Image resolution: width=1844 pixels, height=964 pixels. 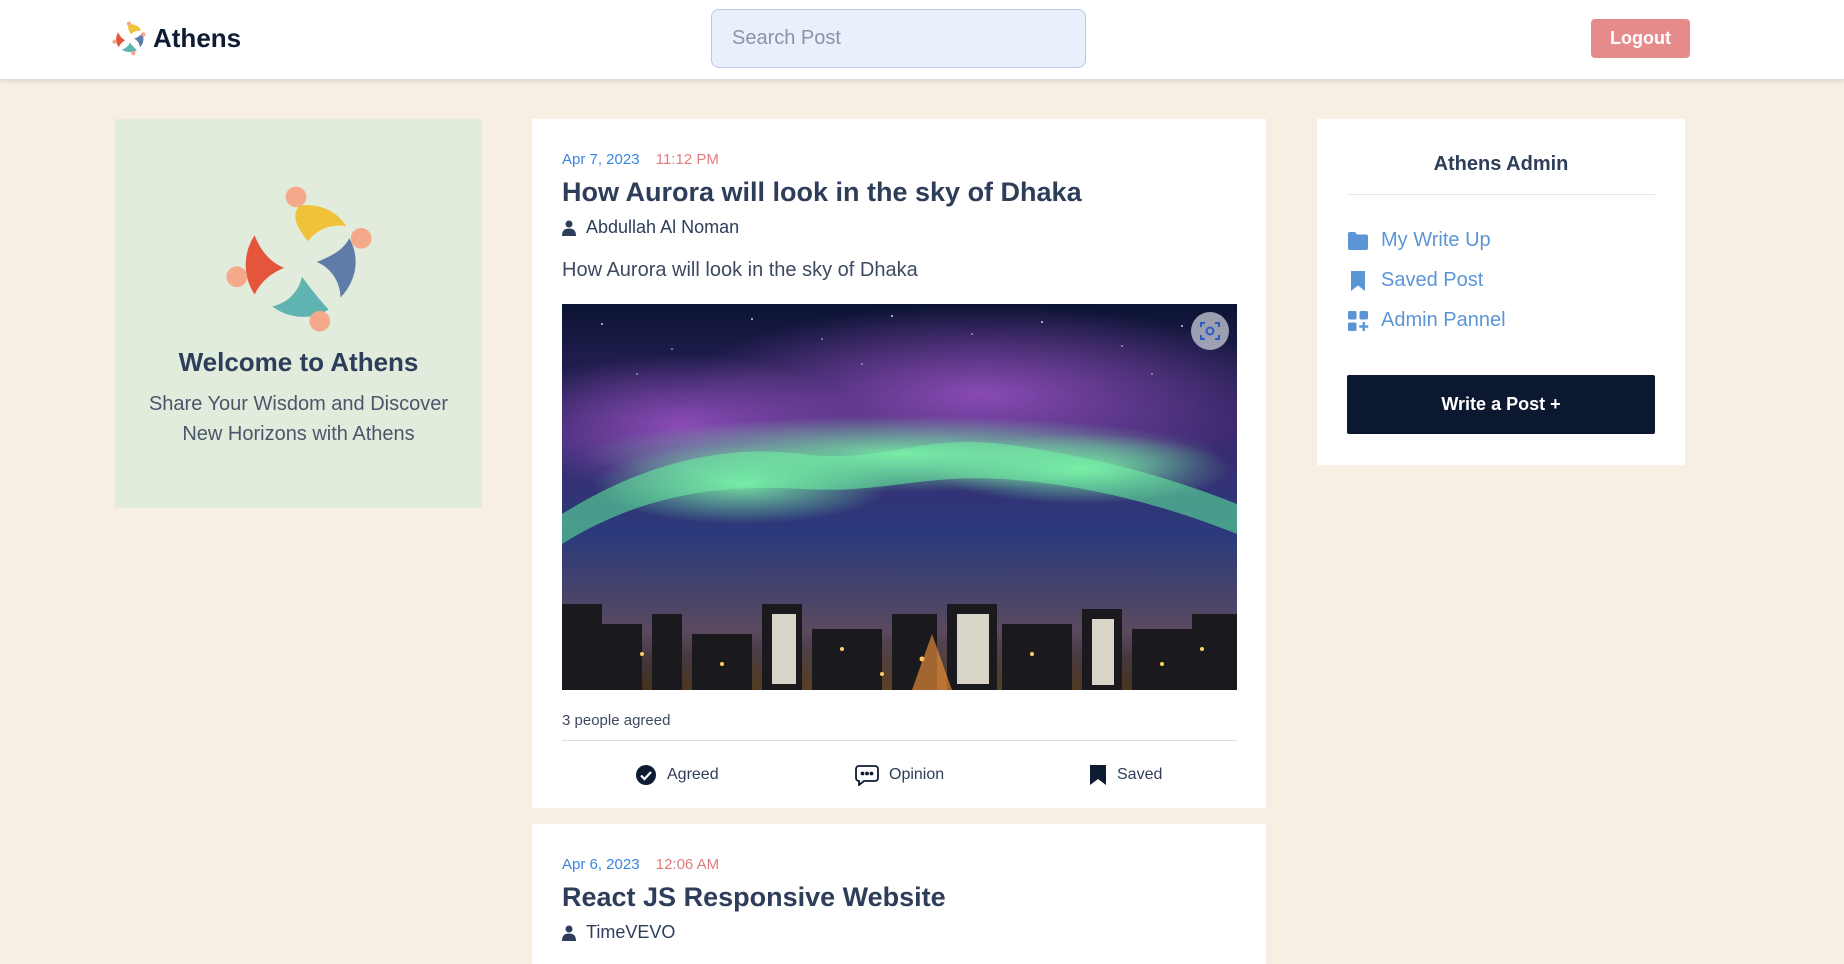 I want to click on sidebar-item-admin-pannel: Admin Pannel, so click(x=1426, y=320).